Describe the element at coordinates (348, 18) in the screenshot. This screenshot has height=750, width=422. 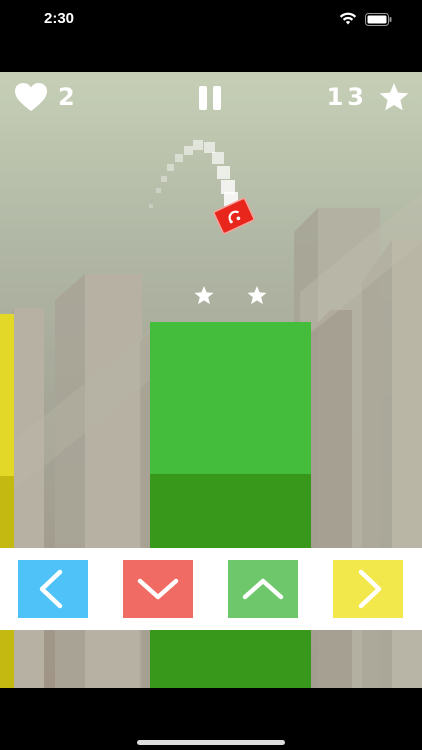
I see `wifi-icon` at that location.